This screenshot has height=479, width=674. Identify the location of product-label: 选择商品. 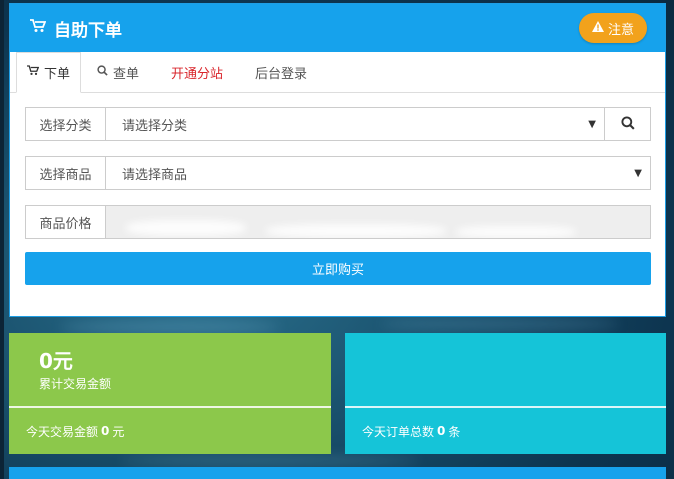
(65, 173).